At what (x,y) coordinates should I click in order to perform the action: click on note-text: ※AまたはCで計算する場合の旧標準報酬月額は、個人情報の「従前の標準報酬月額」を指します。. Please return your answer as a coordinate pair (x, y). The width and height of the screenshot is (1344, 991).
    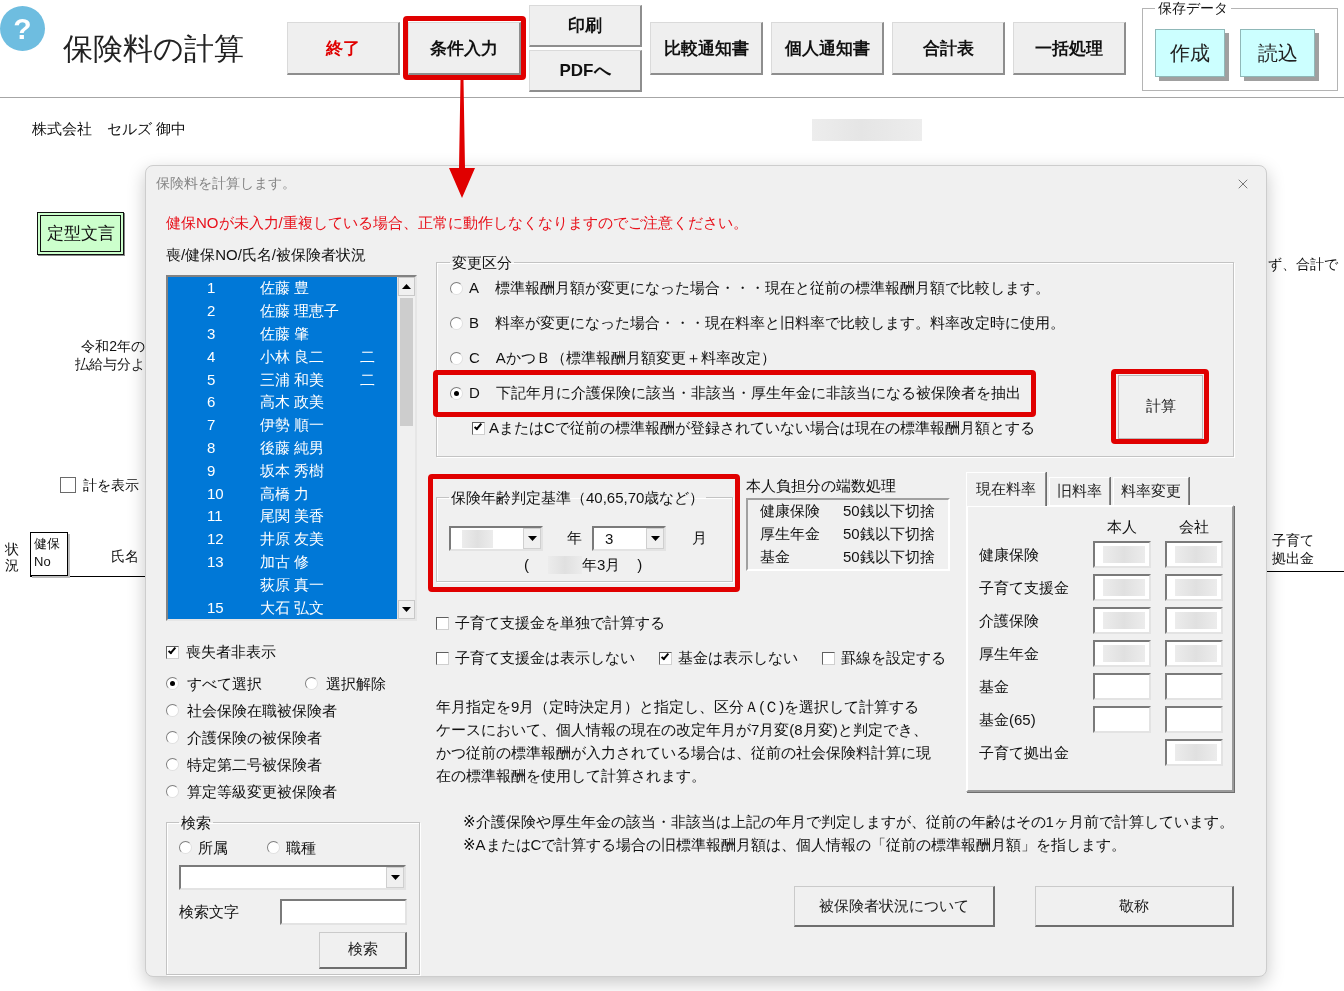
    Looking at the image, I should click on (795, 844).